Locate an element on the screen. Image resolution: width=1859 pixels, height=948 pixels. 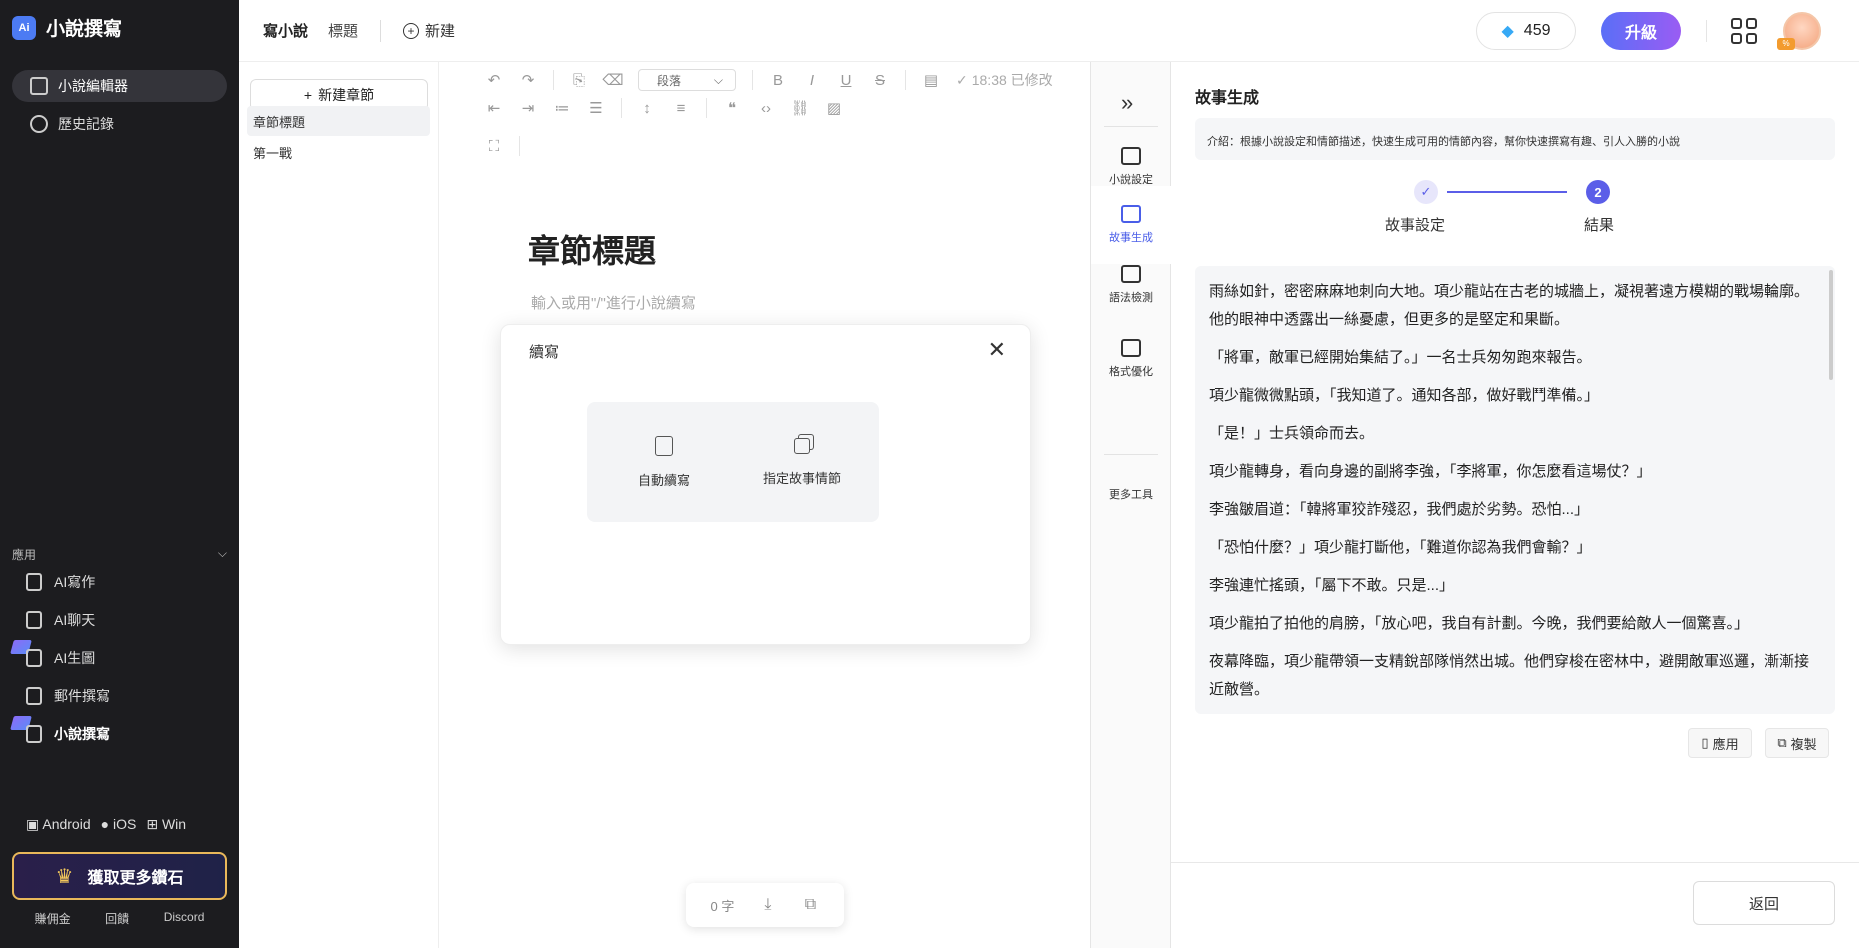
underline-icon: U is located at coordinates (846, 80).